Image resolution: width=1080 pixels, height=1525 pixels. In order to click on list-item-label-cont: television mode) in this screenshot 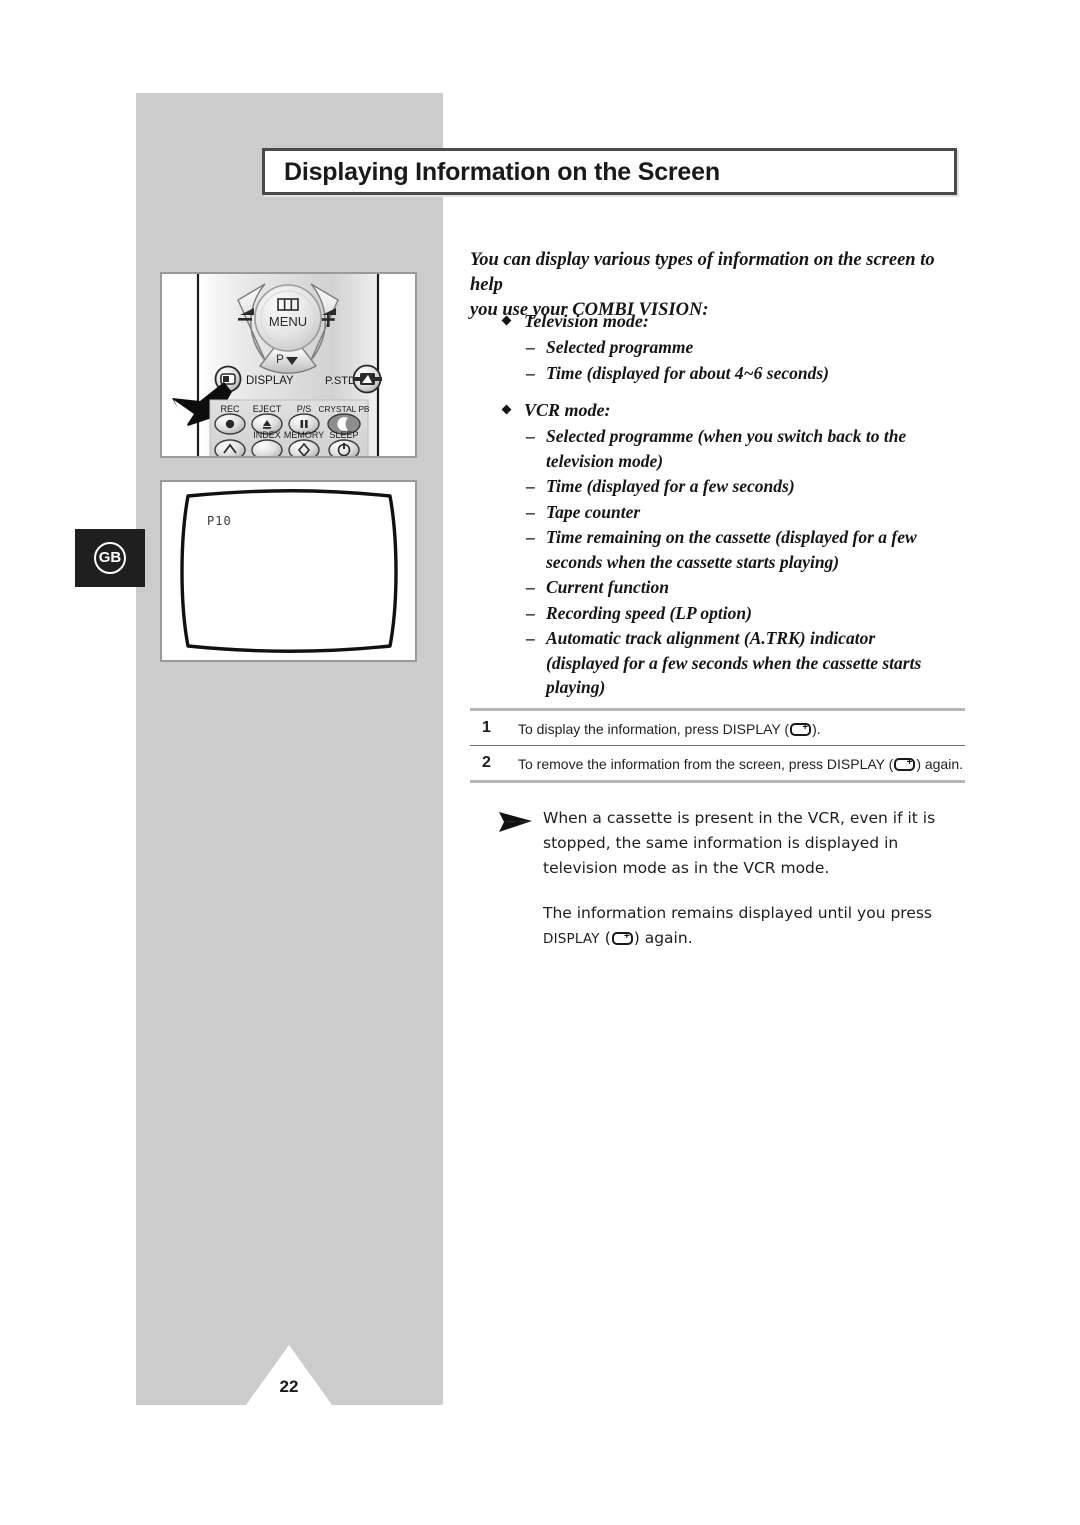, I will do `click(605, 460)`.